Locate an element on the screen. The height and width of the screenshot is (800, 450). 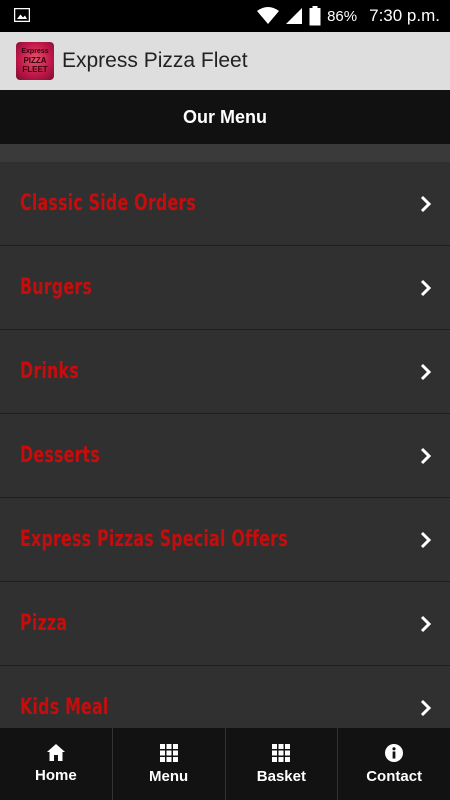
menu-item-label: Classic Side Orders is located at coordinates (108, 203).